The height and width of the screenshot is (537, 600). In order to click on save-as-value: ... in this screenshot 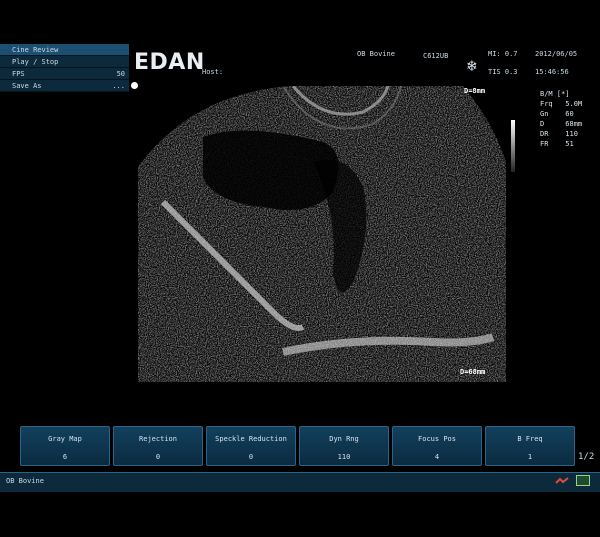, I will do `click(118, 86)`.